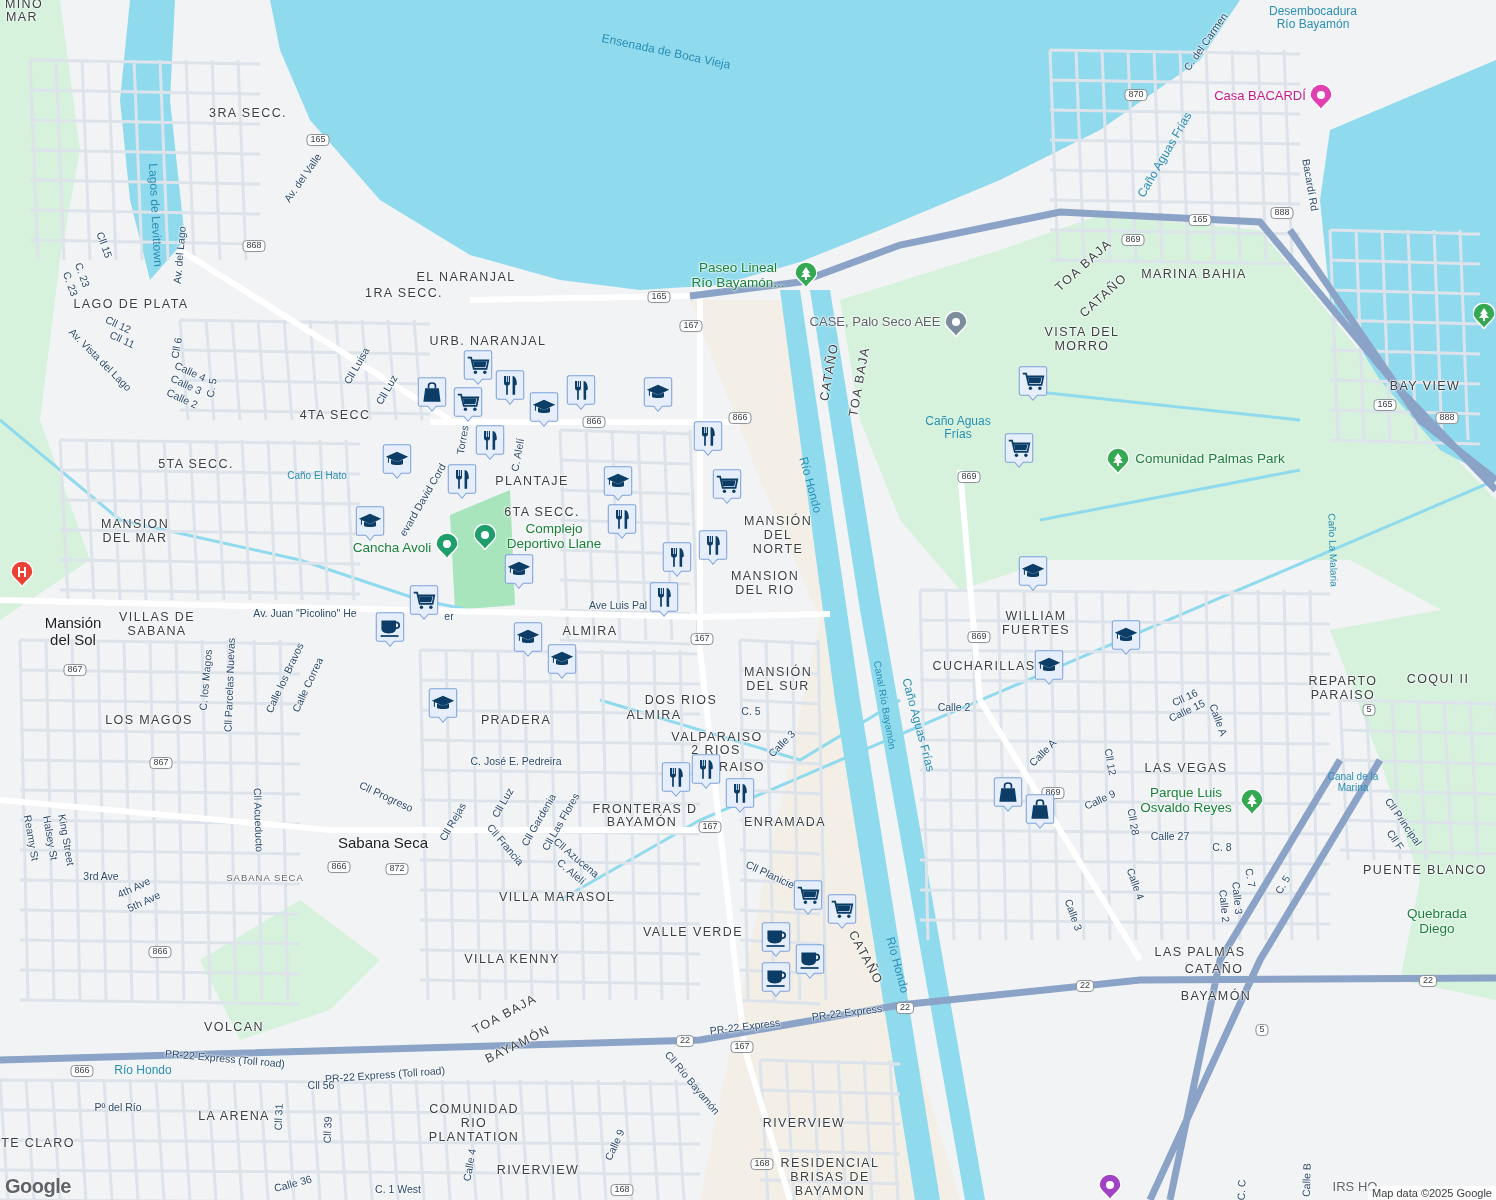  Describe the element at coordinates (22, 574) in the screenshot. I see `hospital-icon` at that location.